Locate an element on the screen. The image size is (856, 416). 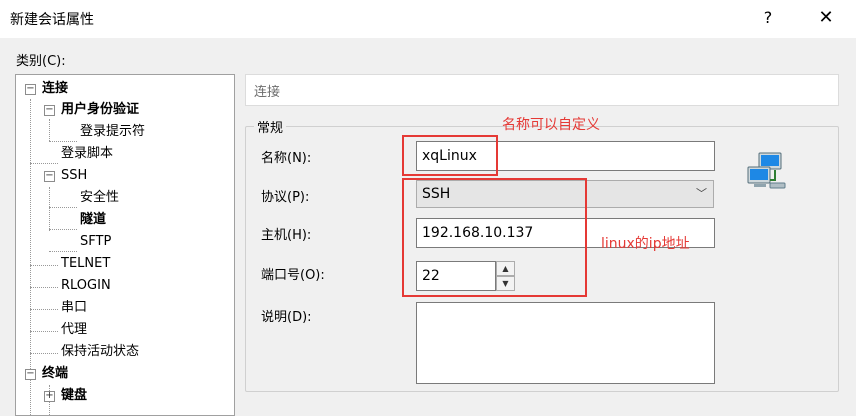
tree-item-telnet: TELNET is located at coordinates (85, 264).